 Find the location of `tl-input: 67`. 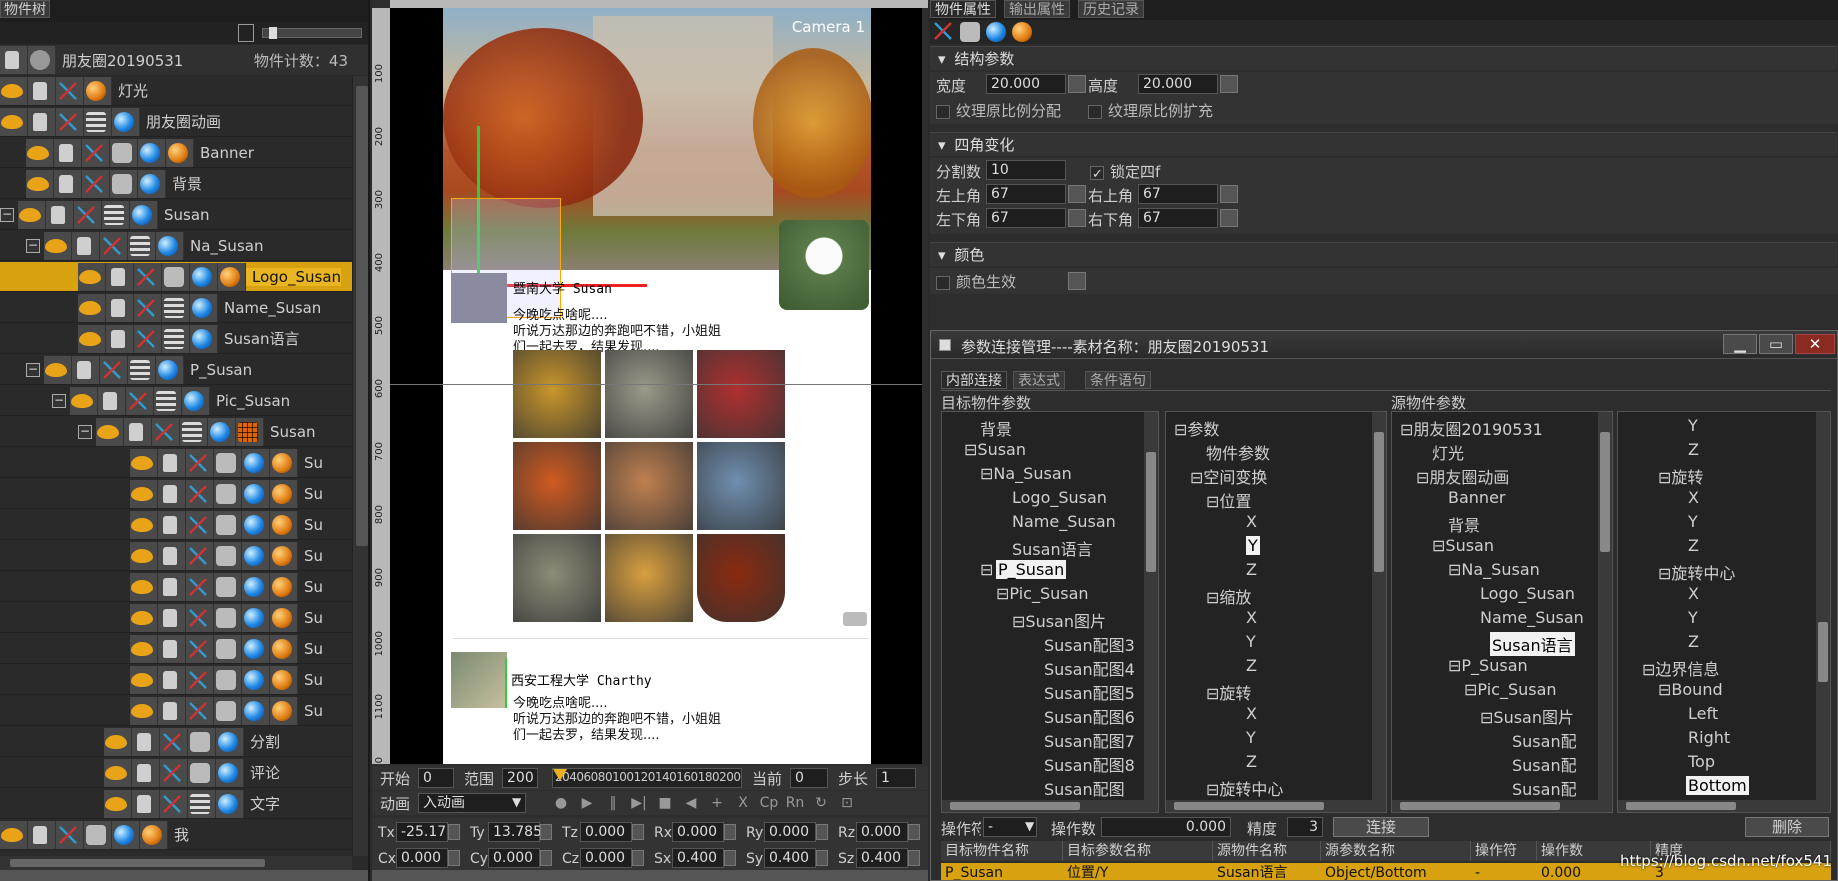

tl-input: 67 is located at coordinates (1026, 194).